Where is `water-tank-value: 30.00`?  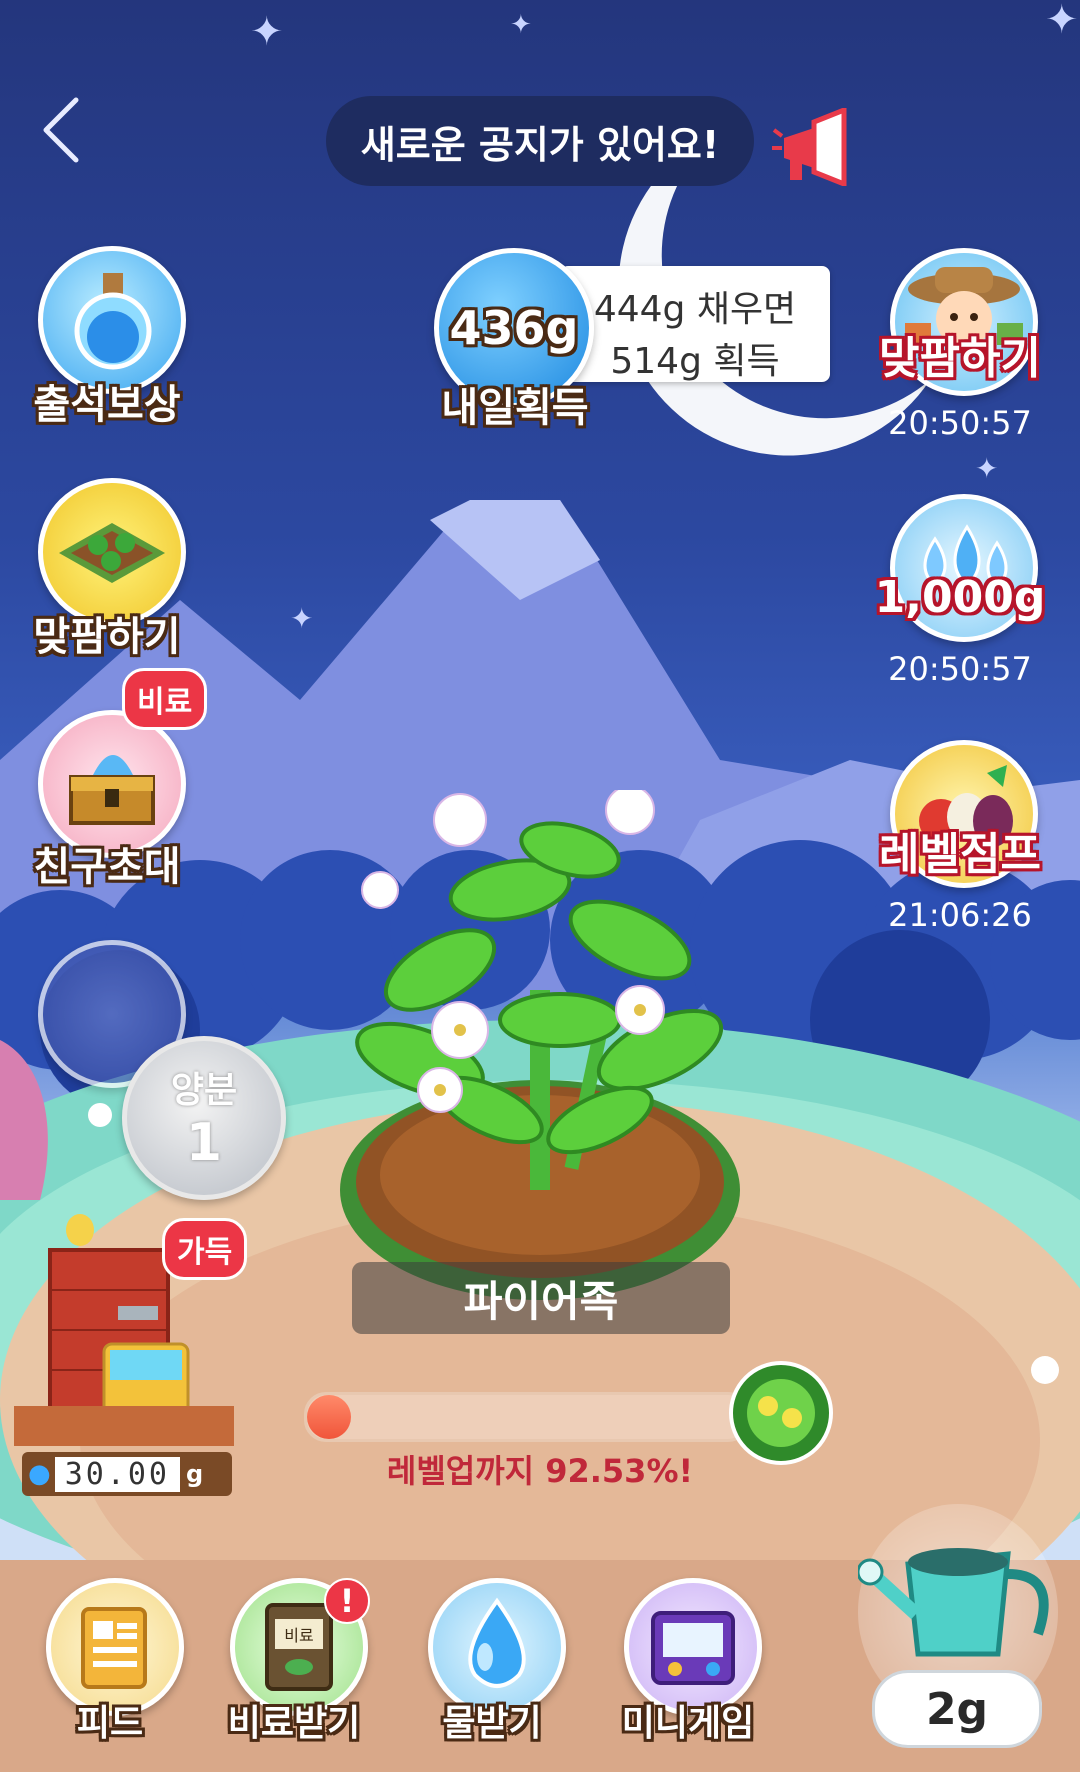
water-tank-value: 30.00 is located at coordinates (117, 1474).